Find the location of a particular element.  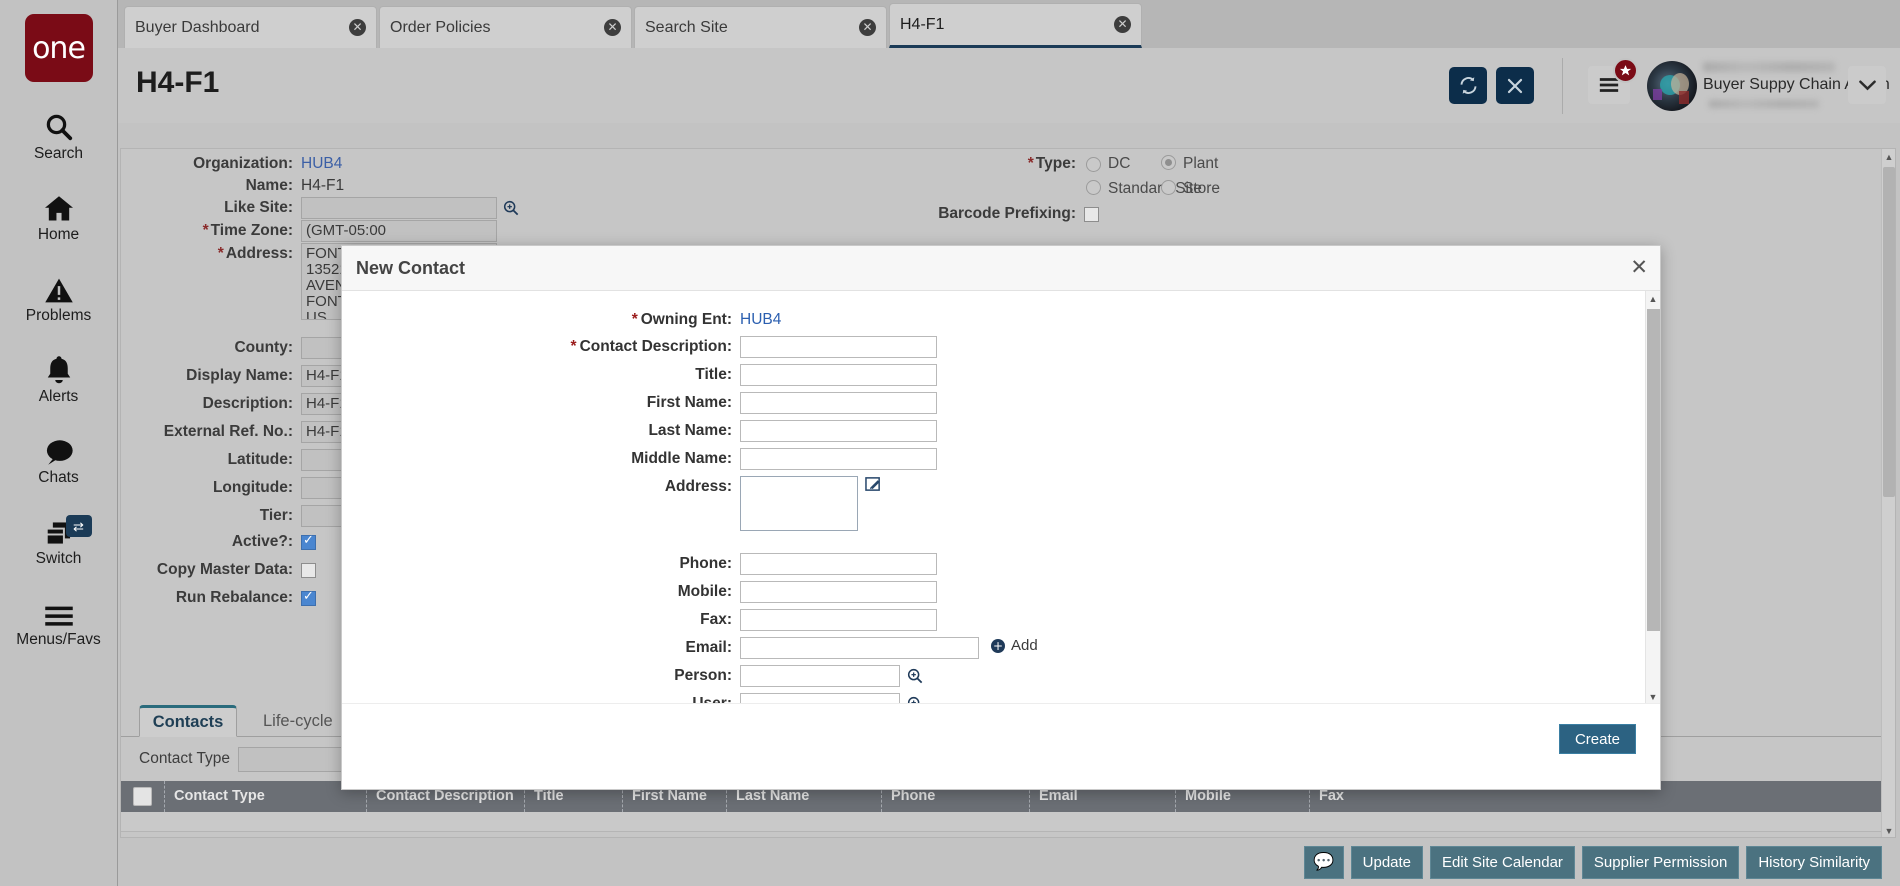

search-icon is located at coordinates (59, 125).